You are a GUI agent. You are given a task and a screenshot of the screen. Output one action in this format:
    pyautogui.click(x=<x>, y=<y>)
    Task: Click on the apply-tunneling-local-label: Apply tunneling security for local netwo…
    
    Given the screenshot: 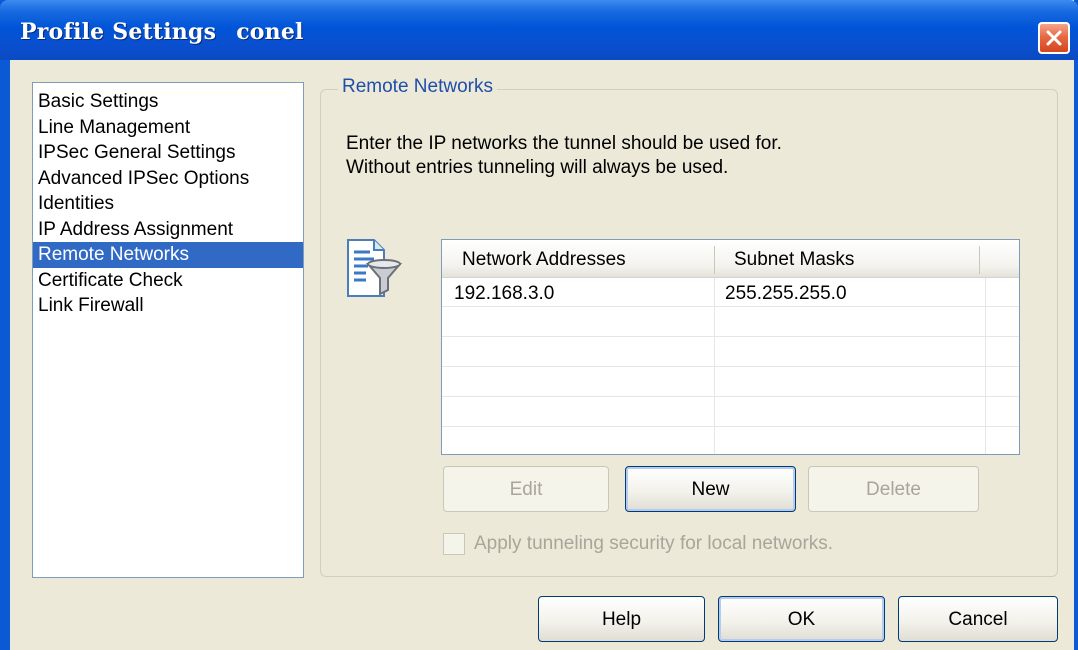 What is the action you would take?
    pyautogui.click(x=654, y=543)
    